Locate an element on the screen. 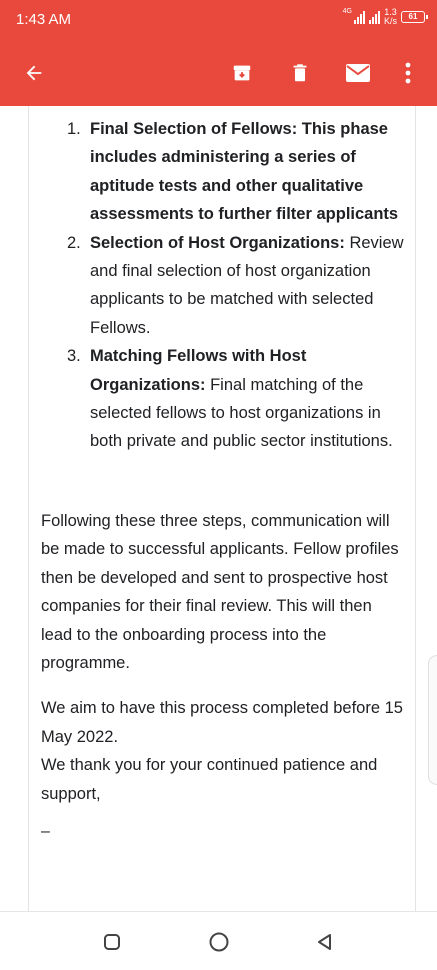 The image size is (437, 970). back-button is located at coordinates (34, 73).